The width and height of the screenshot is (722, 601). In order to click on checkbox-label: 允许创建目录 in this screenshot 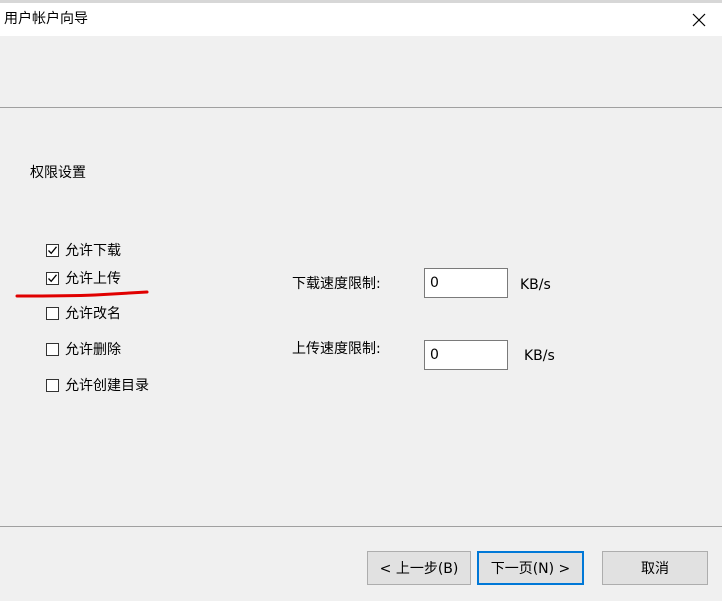, I will do `click(107, 386)`.